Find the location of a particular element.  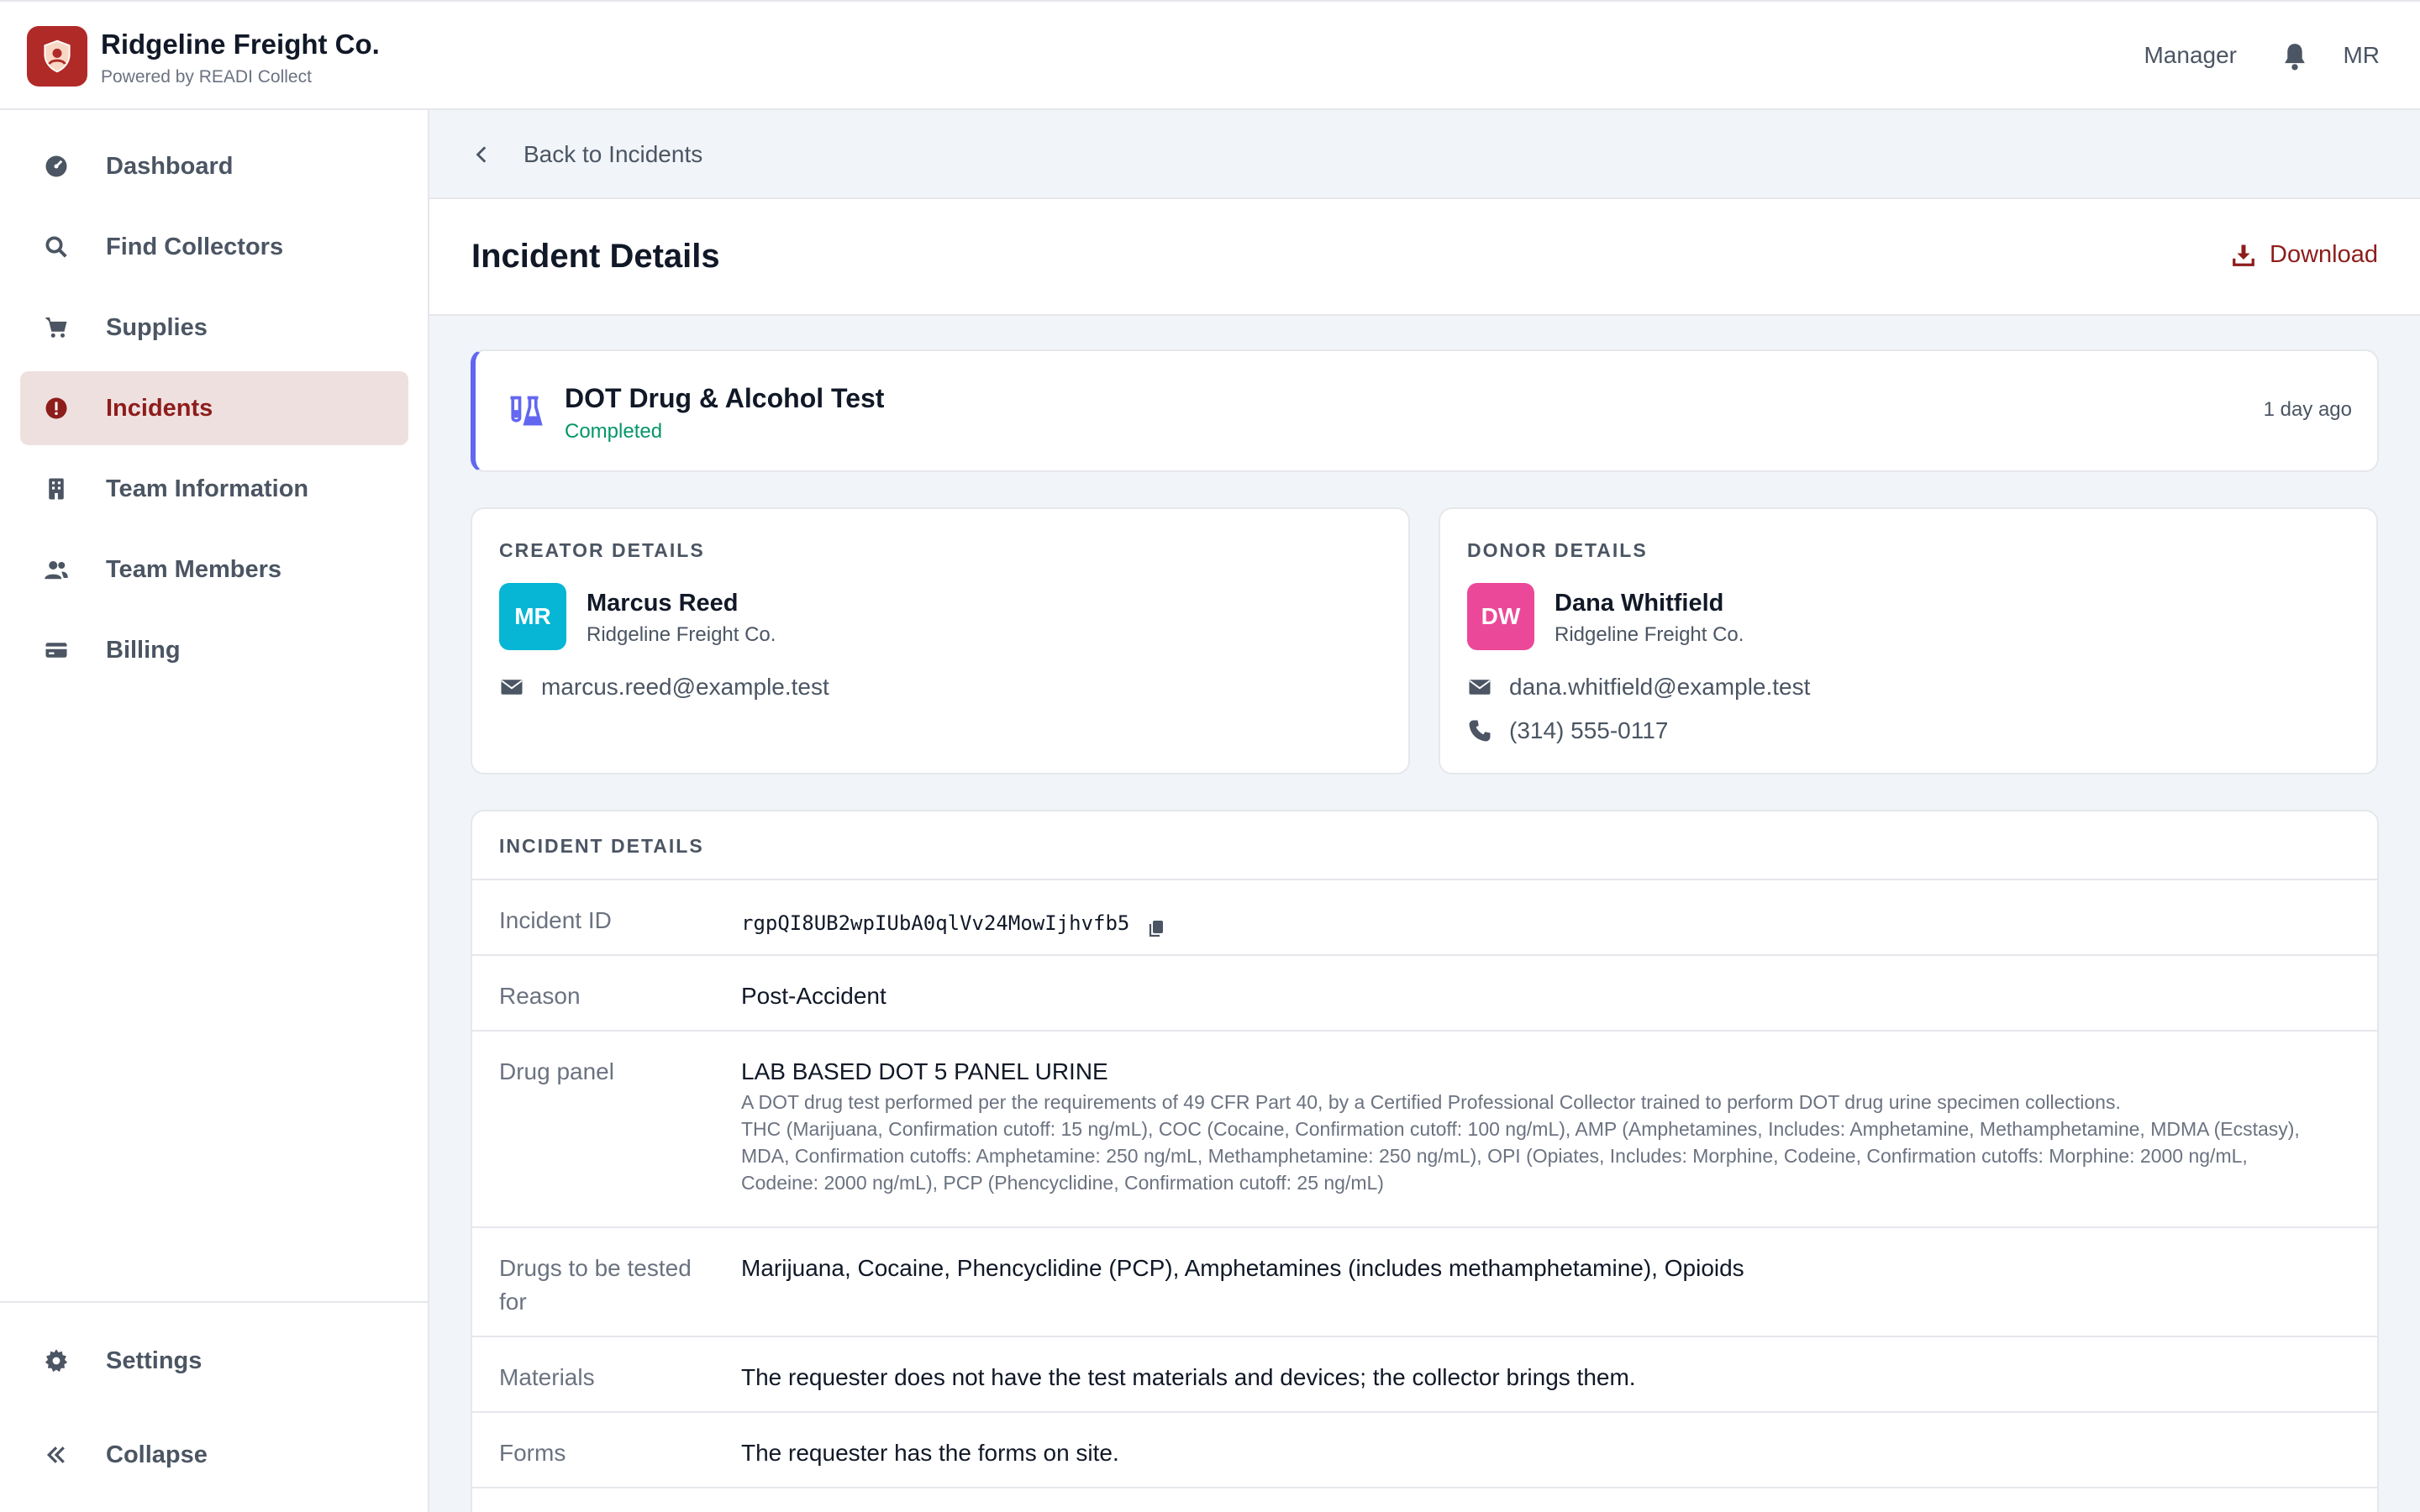

donor-phone: (314) 555-0117 is located at coordinates (1589, 730).